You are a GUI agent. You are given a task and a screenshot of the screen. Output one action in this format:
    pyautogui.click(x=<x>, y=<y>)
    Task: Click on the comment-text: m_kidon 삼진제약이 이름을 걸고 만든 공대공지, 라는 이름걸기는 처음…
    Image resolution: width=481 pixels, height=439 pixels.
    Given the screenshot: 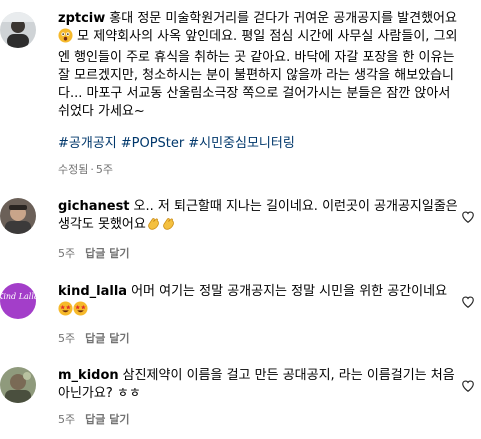 What is the action you would take?
    pyautogui.click(x=258, y=385)
    